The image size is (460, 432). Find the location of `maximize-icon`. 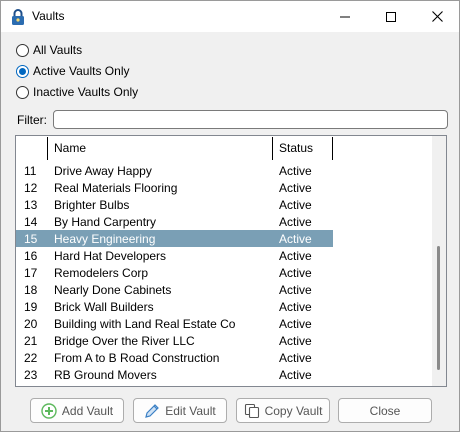

maximize-icon is located at coordinates (391, 16).